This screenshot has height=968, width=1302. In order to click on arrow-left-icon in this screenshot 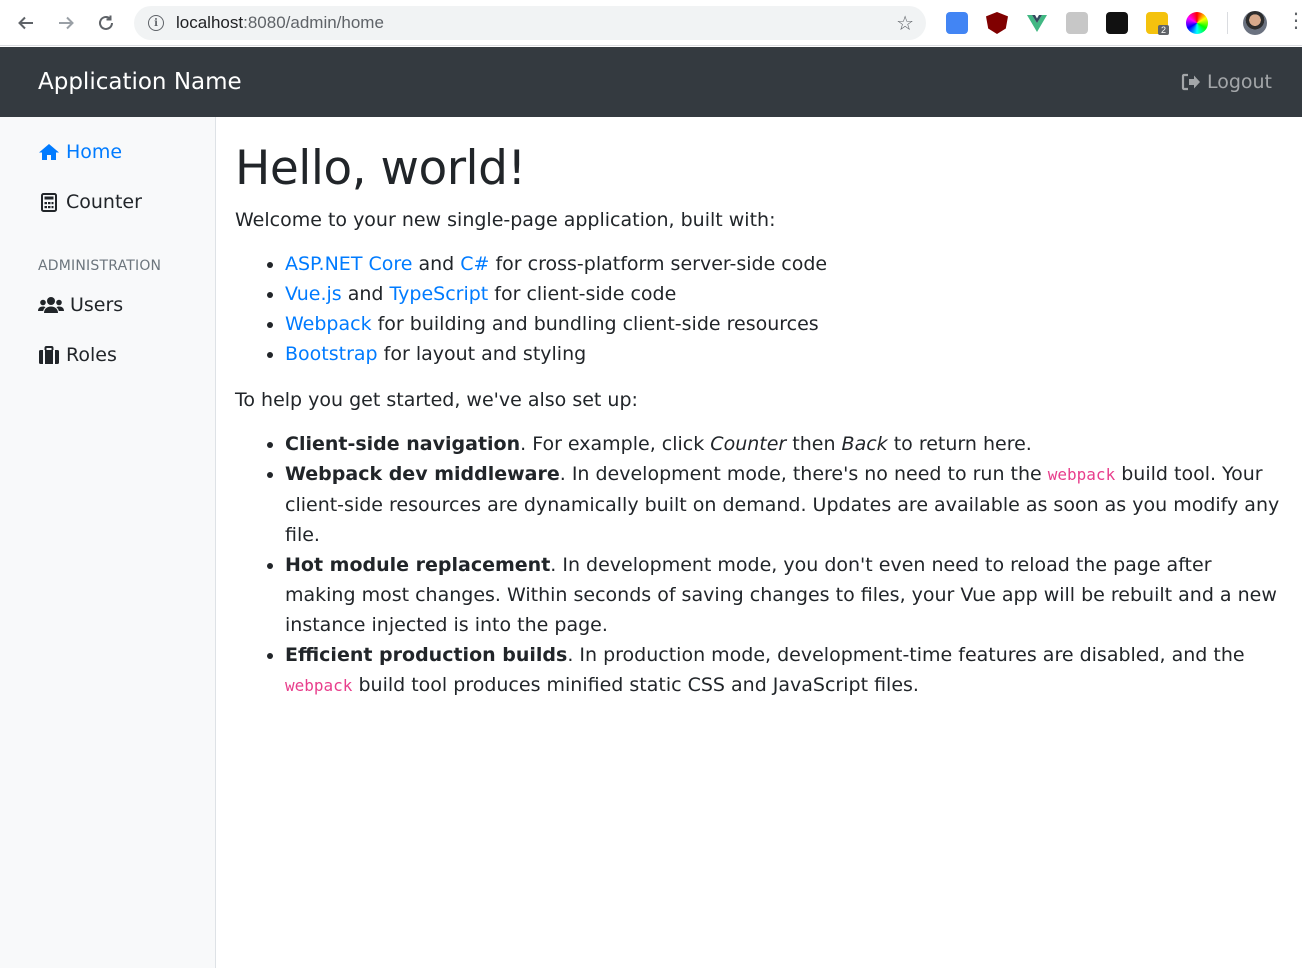, I will do `click(25, 23)`.